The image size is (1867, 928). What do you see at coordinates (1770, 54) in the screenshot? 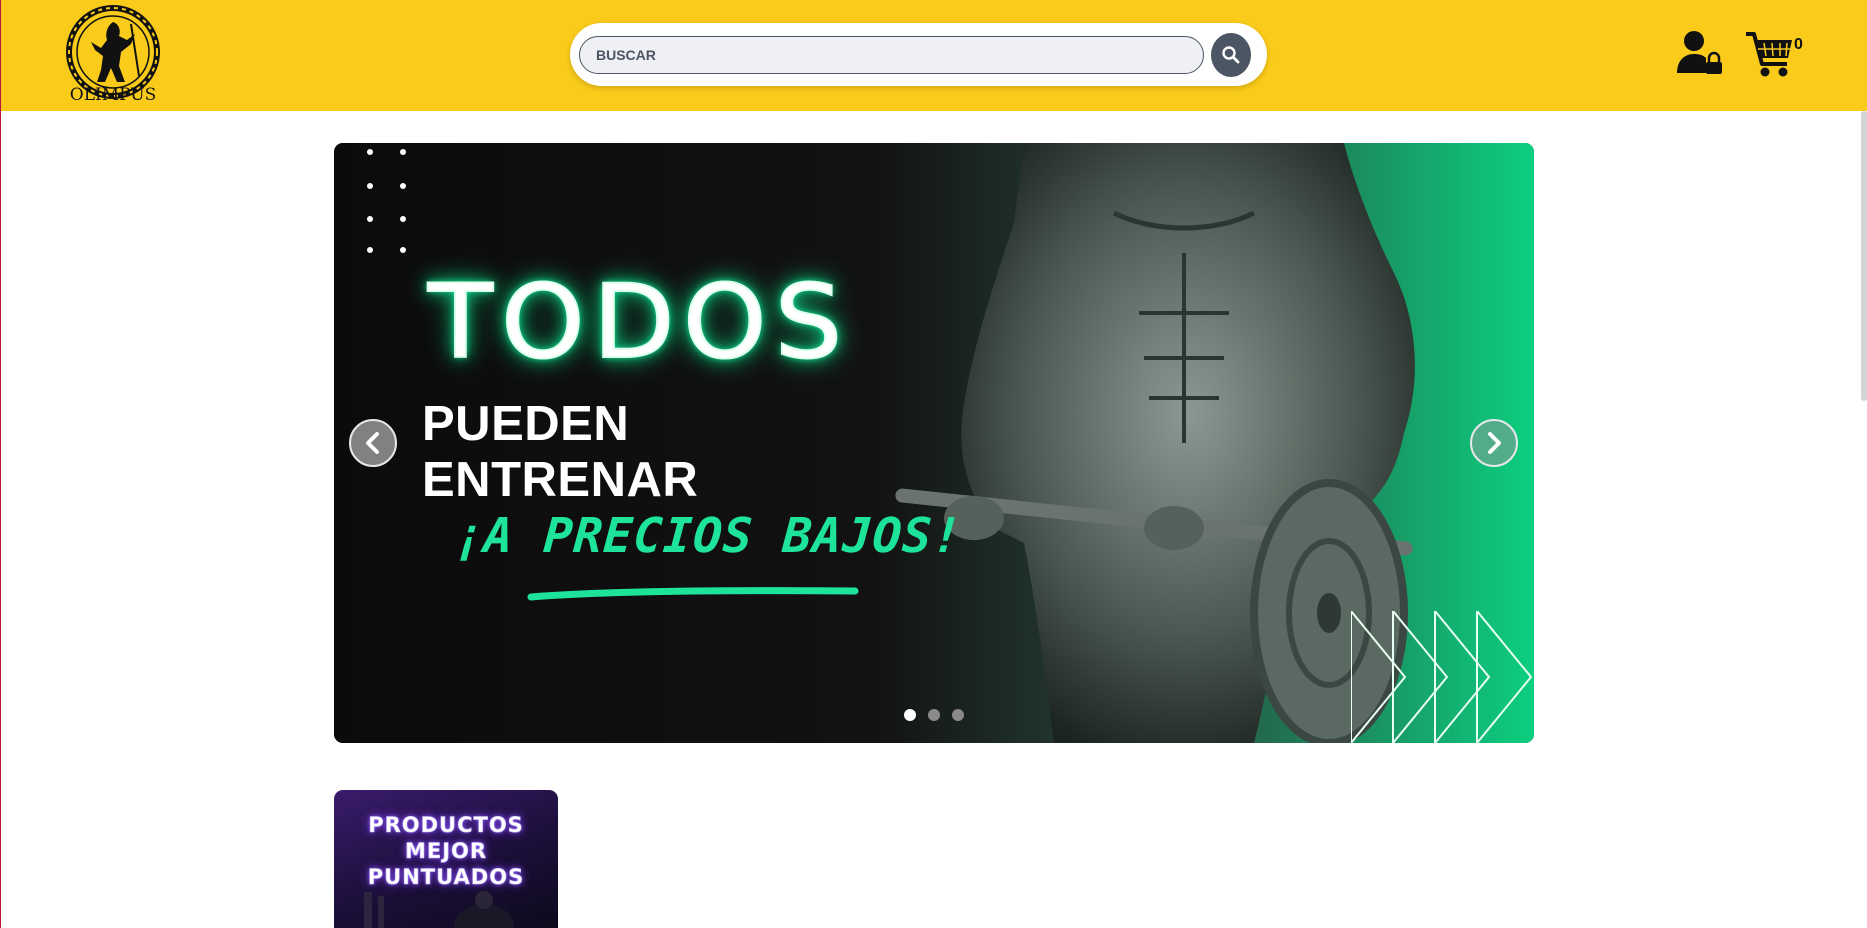
I see `shopping-cart-icon` at bounding box center [1770, 54].